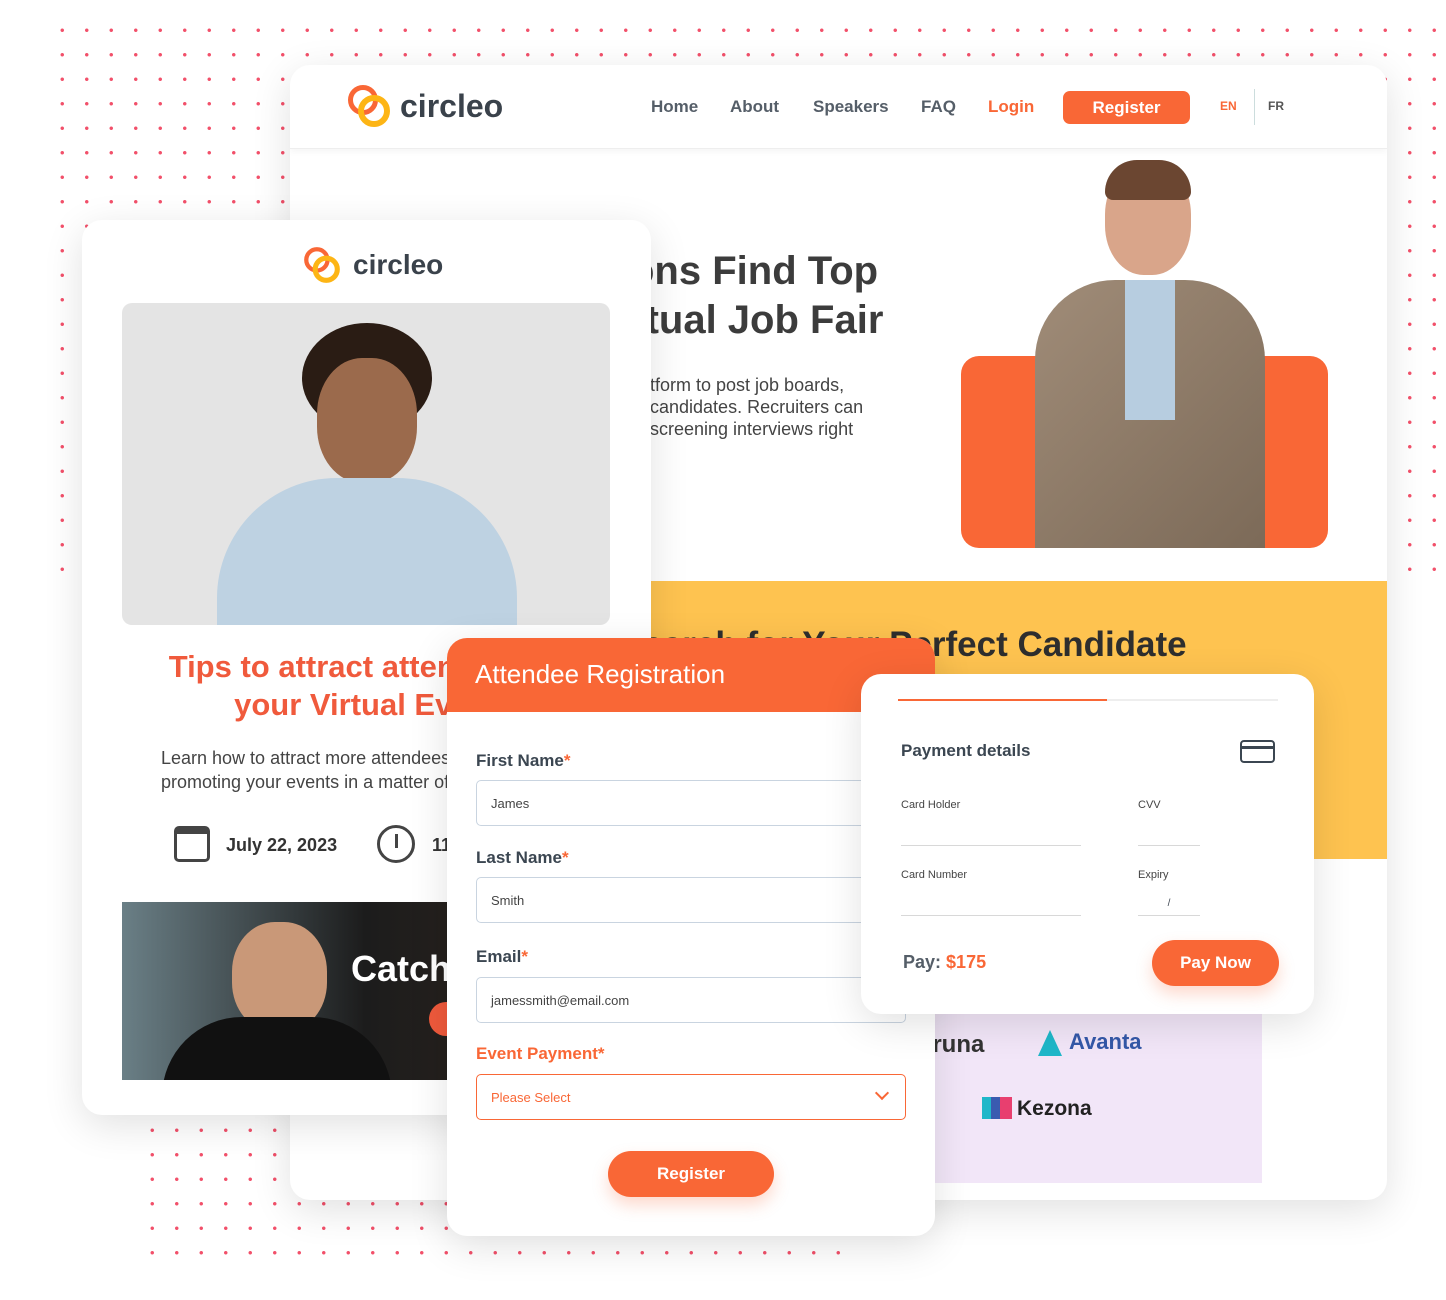 Image resolution: width=1446 pixels, height=1300 pixels. What do you see at coordinates (396, 844) in the screenshot?
I see `clock-icon` at bounding box center [396, 844].